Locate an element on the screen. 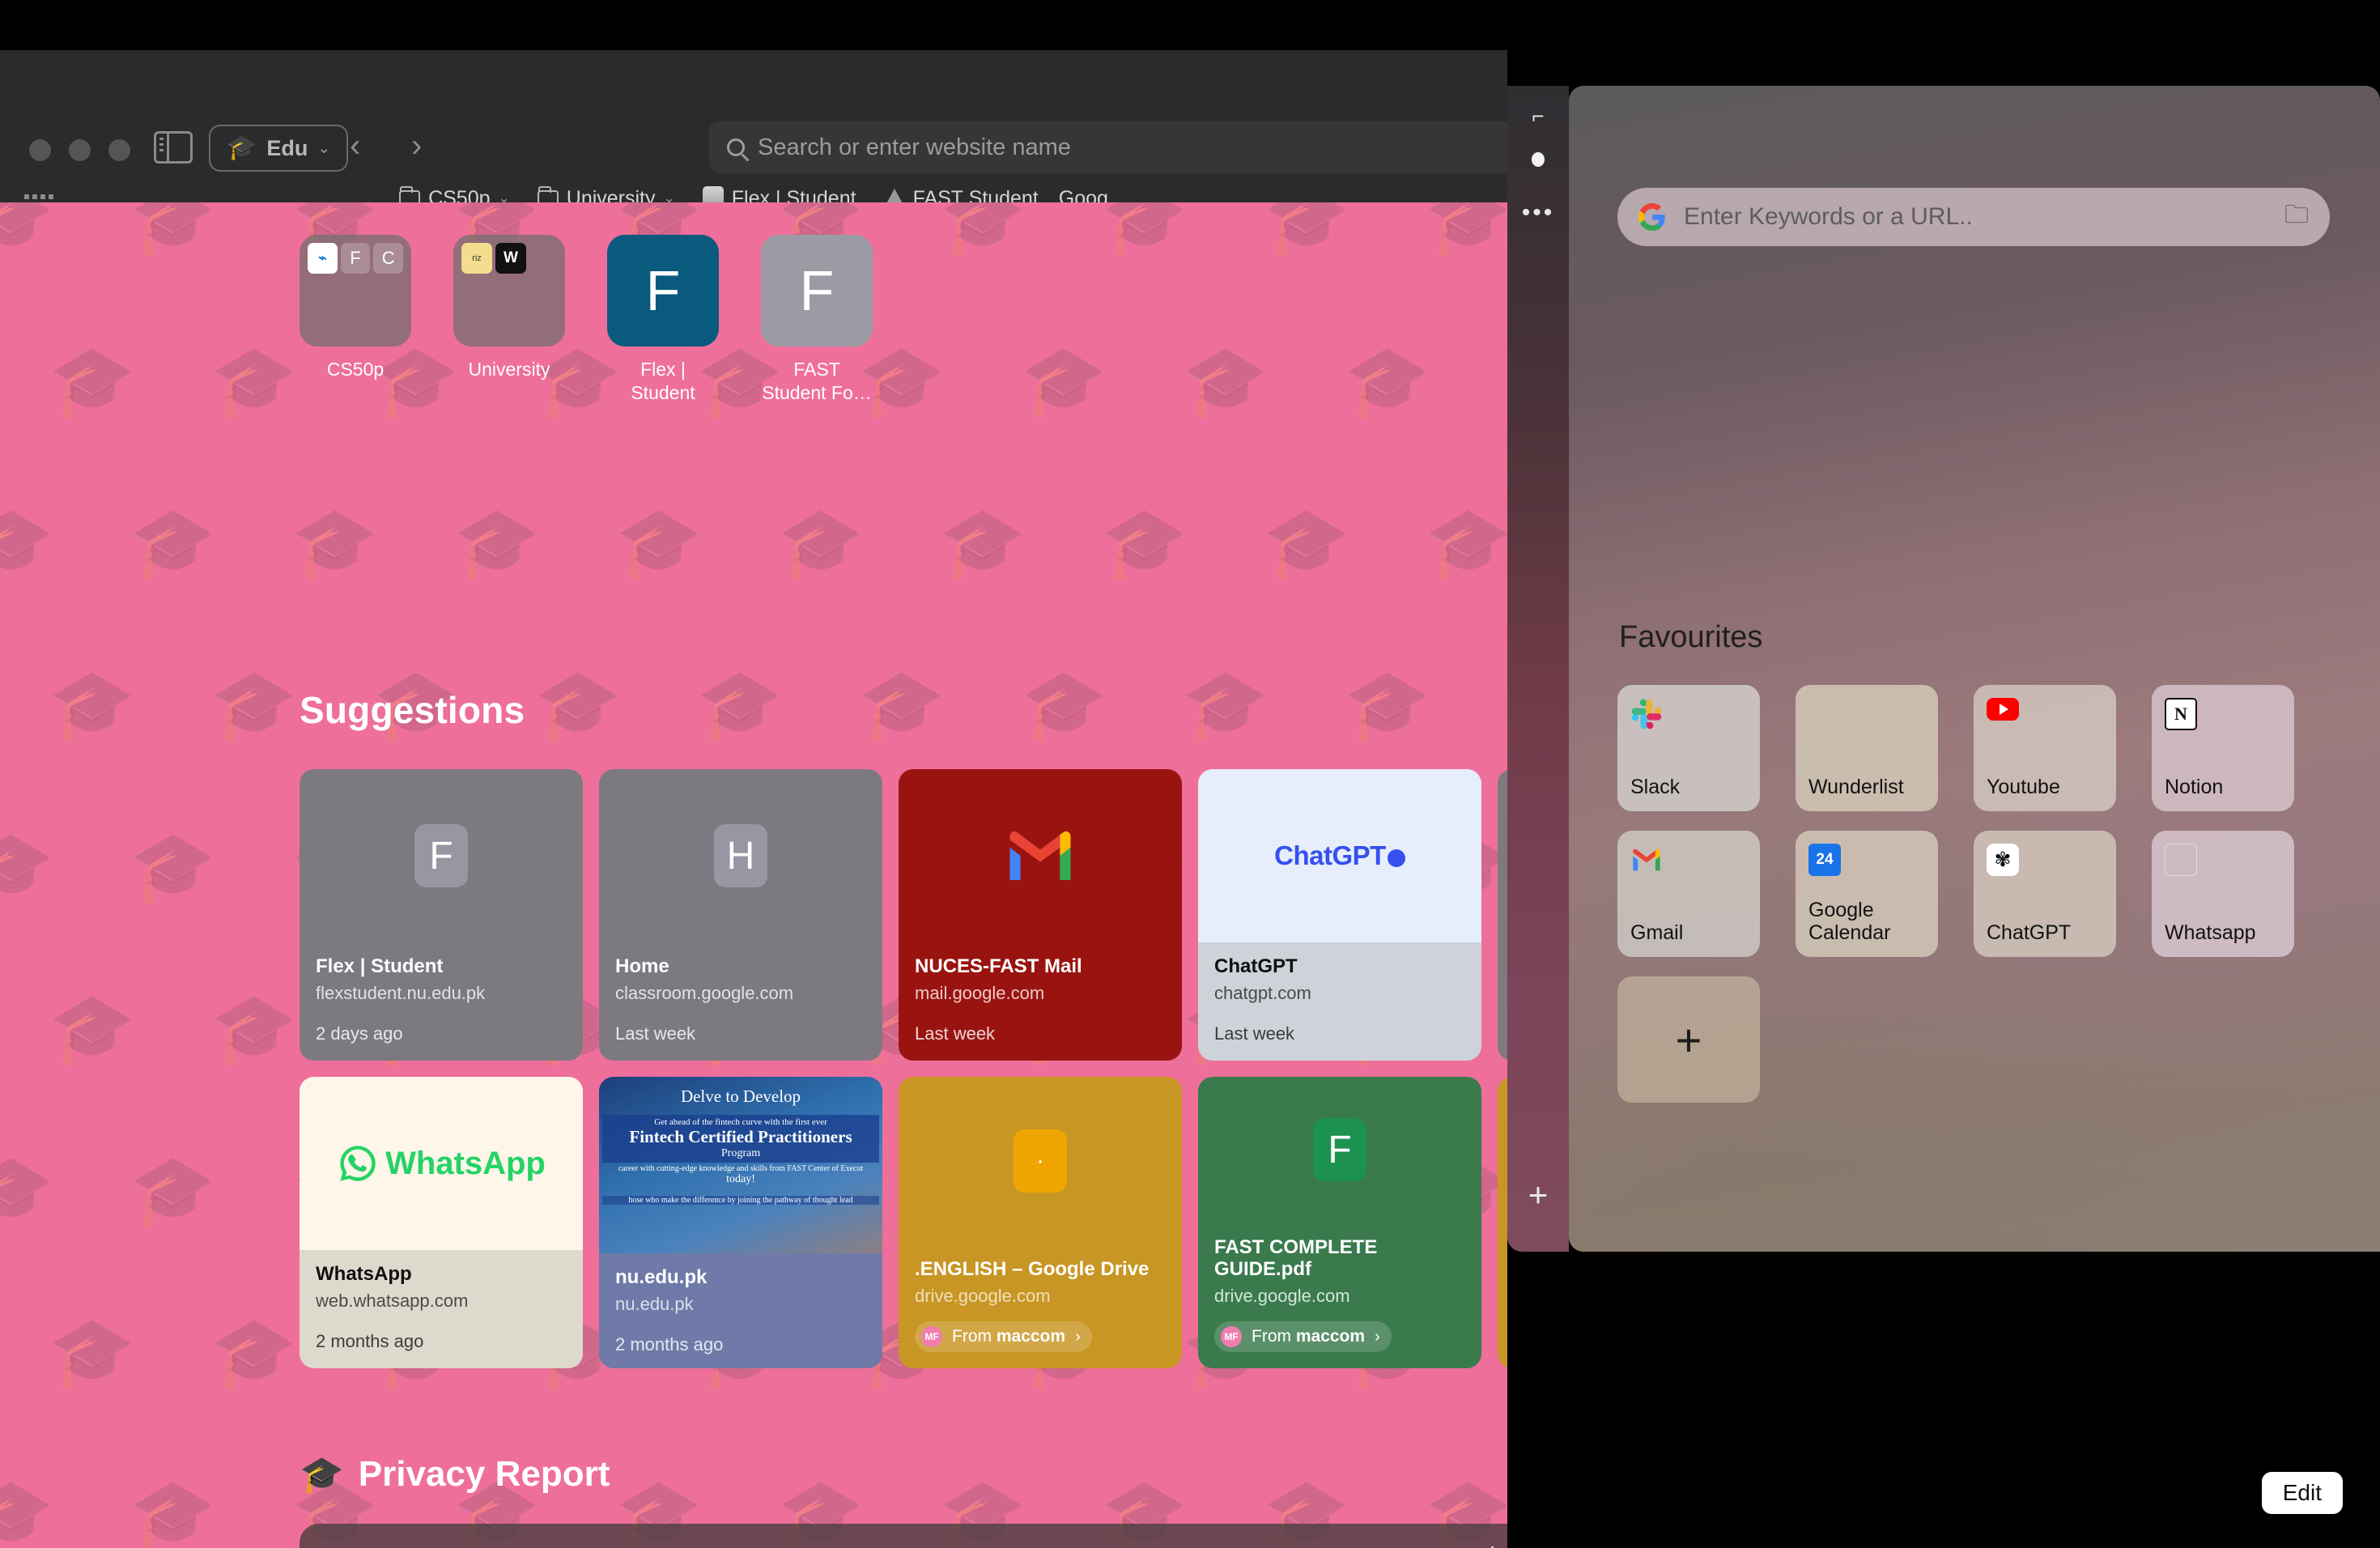 Image resolution: width=2380 pixels, height=1548 pixels. favourite-cs50p: ⌁ F C CS50p is located at coordinates (356, 320).